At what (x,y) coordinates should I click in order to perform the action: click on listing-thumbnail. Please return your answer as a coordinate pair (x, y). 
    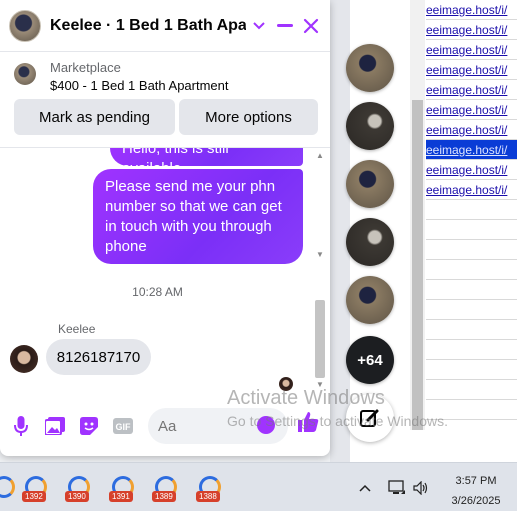
    Looking at the image, I should click on (25, 74).